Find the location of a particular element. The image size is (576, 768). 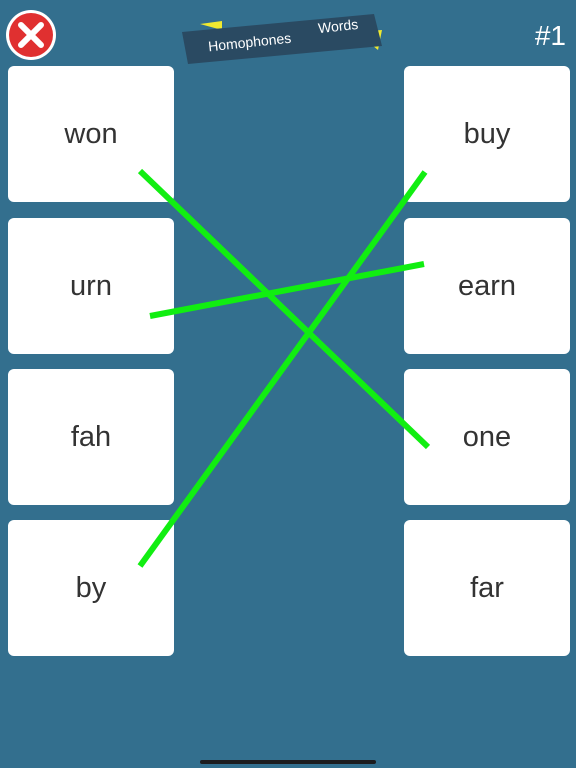

right-card-3: one is located at coordinates (487, 437).